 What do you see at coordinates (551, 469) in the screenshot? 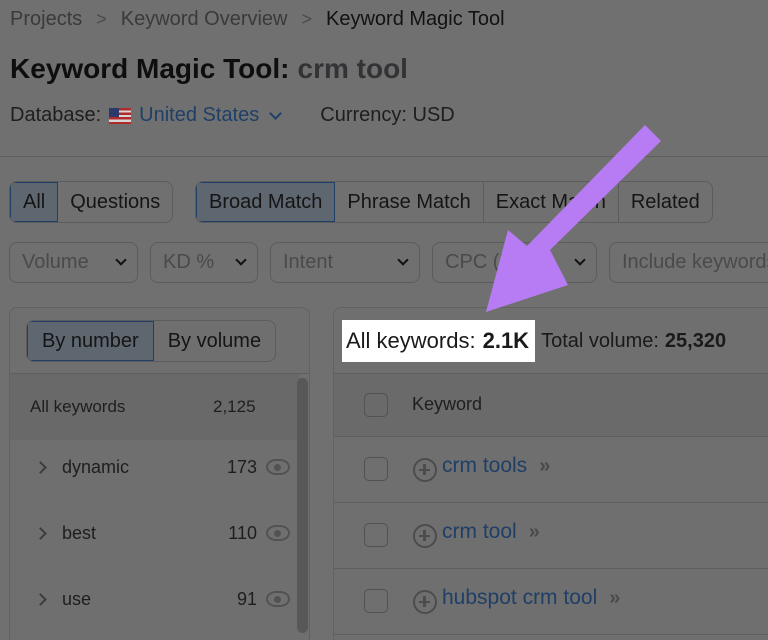
I see `table-row: crm tools »` at bounding box center [551, 469].